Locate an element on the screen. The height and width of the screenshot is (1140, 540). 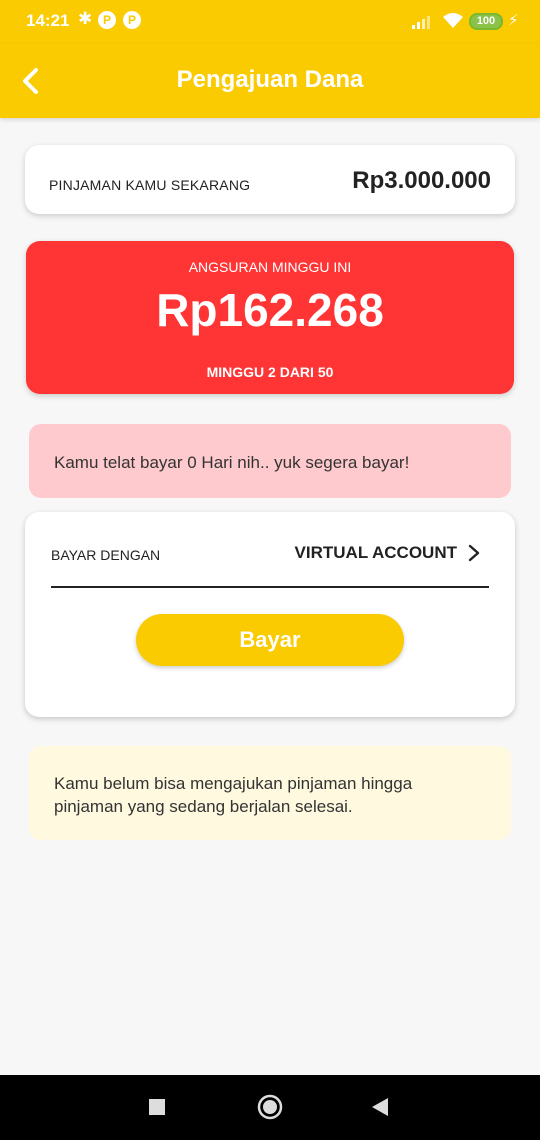
pay-button: Bayar is located at coordinates (270, 640).